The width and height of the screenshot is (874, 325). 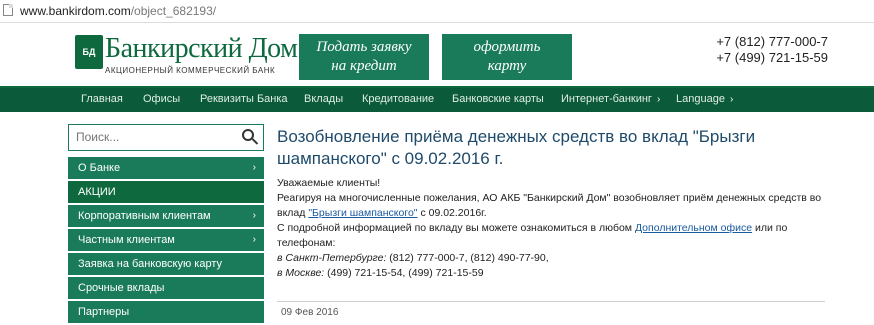 What do you see at coordinates (551, 301) in the screenshot?
I see `divider` at bounding box center [551, 301].